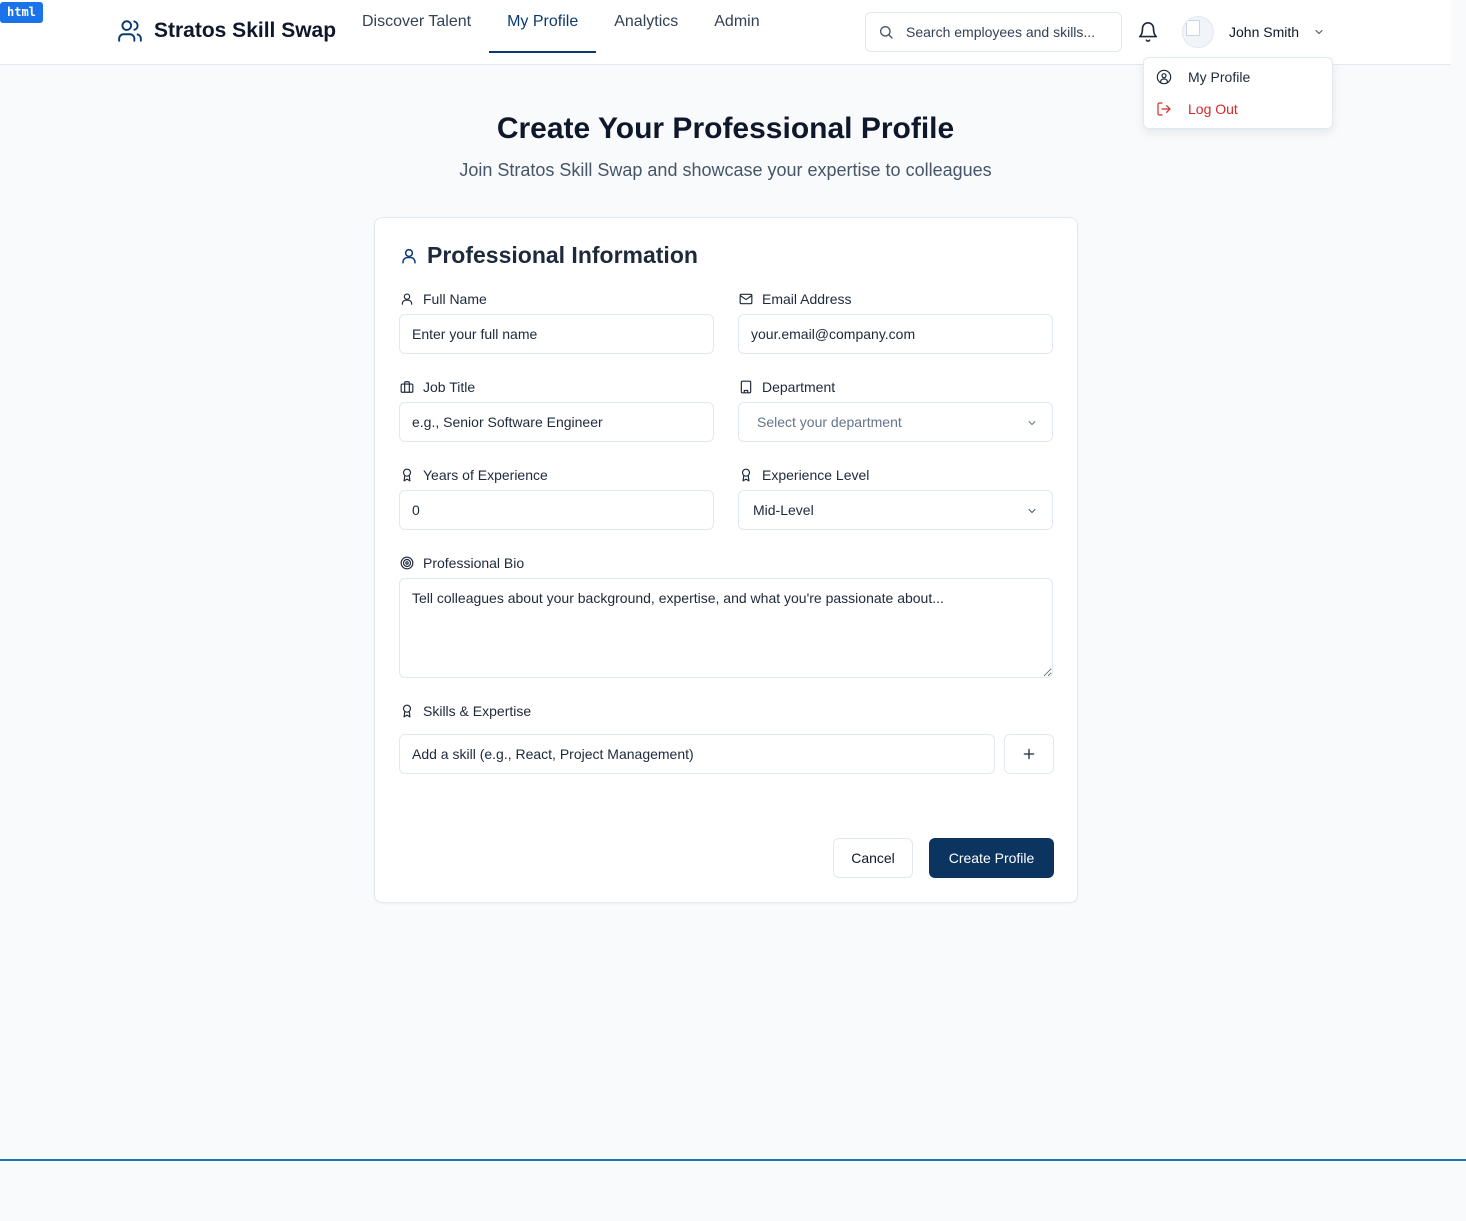 The height and width of the screenshot is (1221, 1466). Describe the element at coordinates (416, 26) in the screenshot. I see `nav-discover-talent: Discover Talent` at that location.